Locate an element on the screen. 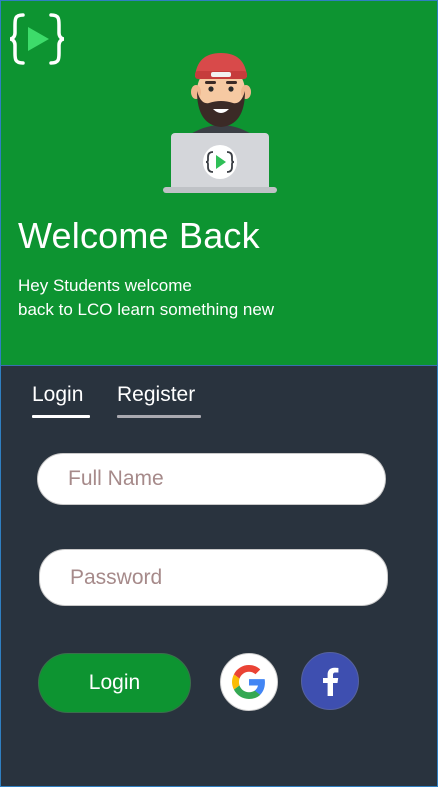 This screenshot has width=438, height=787. password-input is located at coordinates (218, 577).